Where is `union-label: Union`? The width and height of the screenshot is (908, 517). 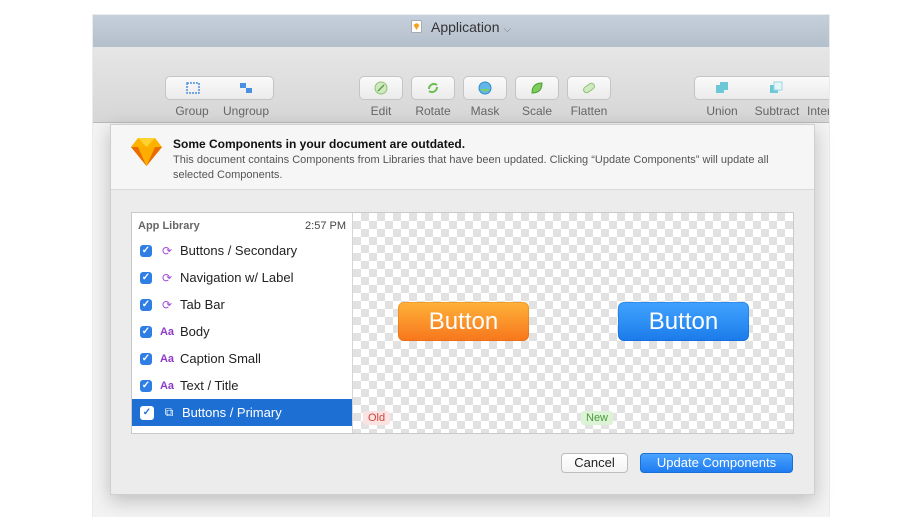 union-label: Union is located at coordinates (722, 111).